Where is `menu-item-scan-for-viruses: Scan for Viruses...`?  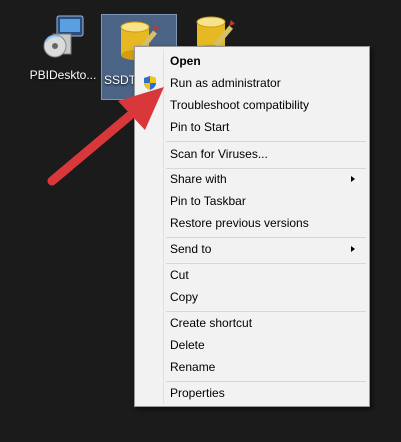 menu-item-scan-for-viruses: Scan for Viruses... is located at coordinates (252, 154).